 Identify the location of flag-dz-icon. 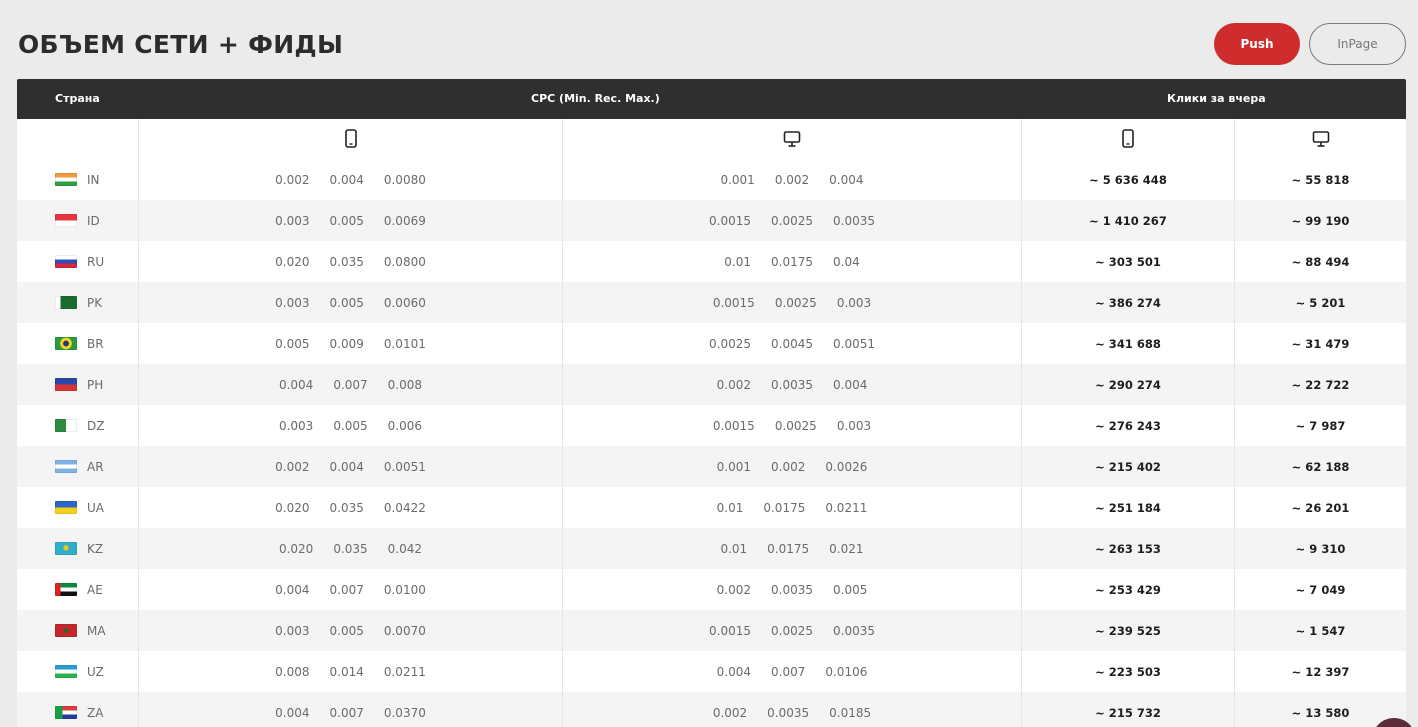
(66, 425).